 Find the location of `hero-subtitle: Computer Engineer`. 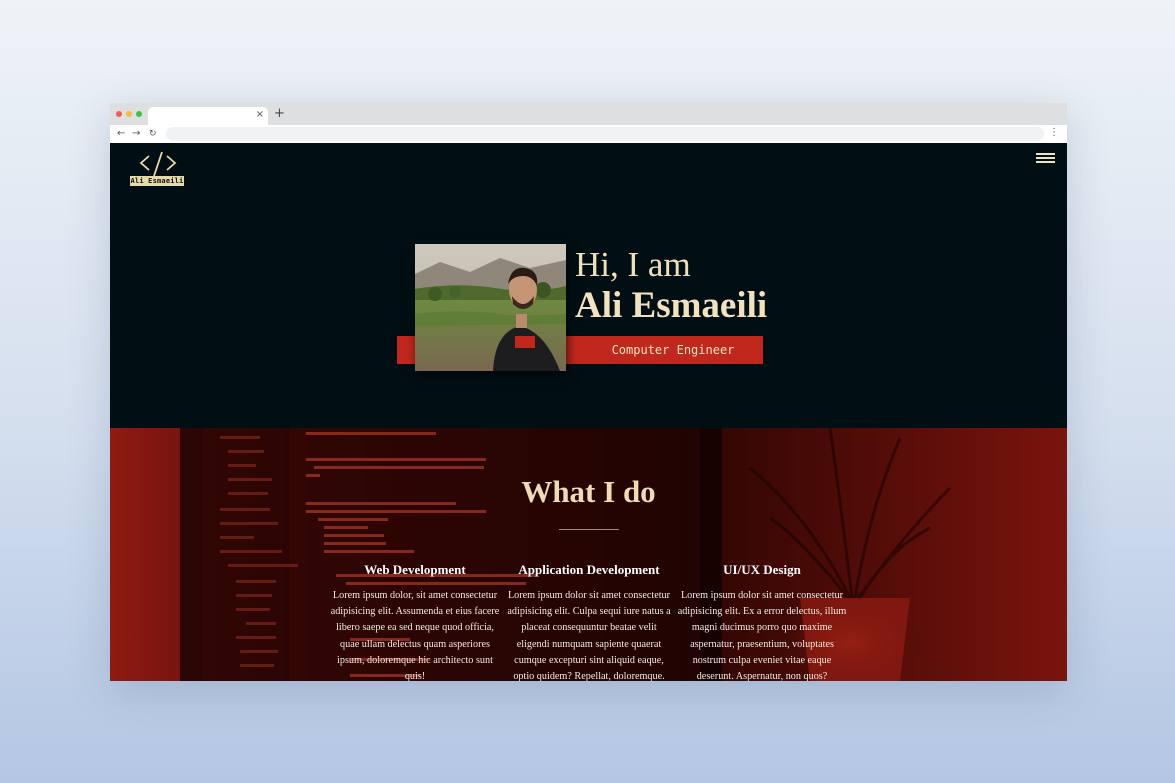

hero-subtitle: Computer Engineer is located at coordinates (673, 350).